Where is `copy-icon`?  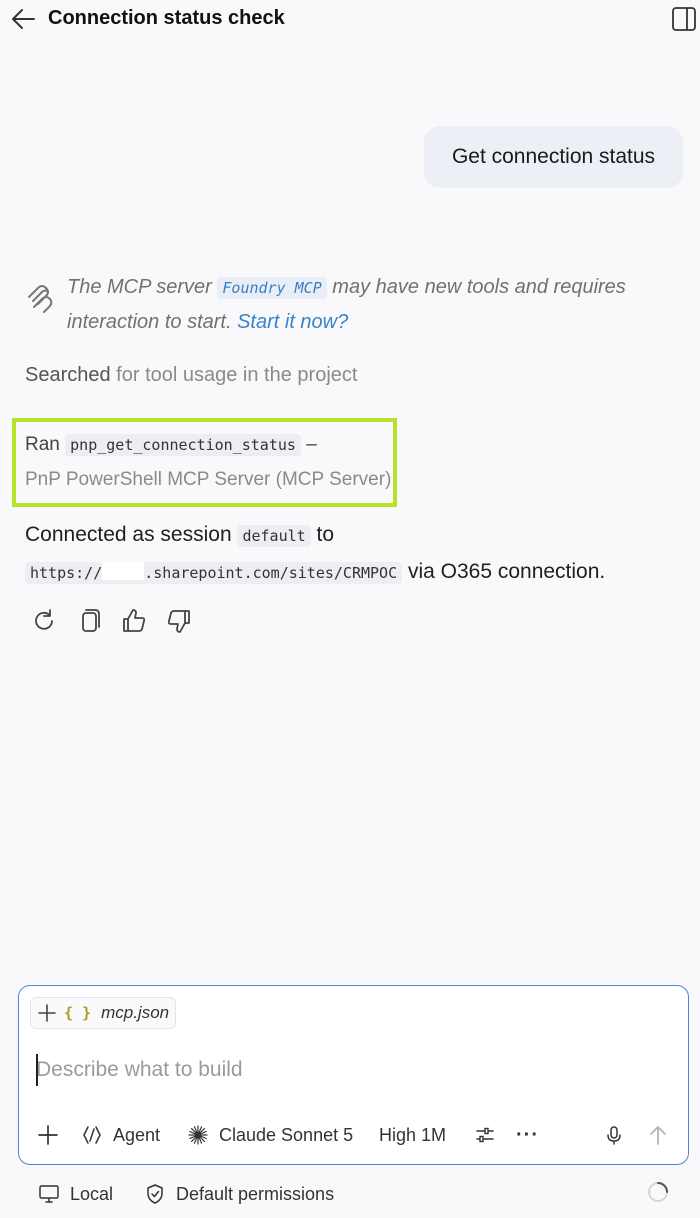 copy-icon is located at coordinates (91, 620).